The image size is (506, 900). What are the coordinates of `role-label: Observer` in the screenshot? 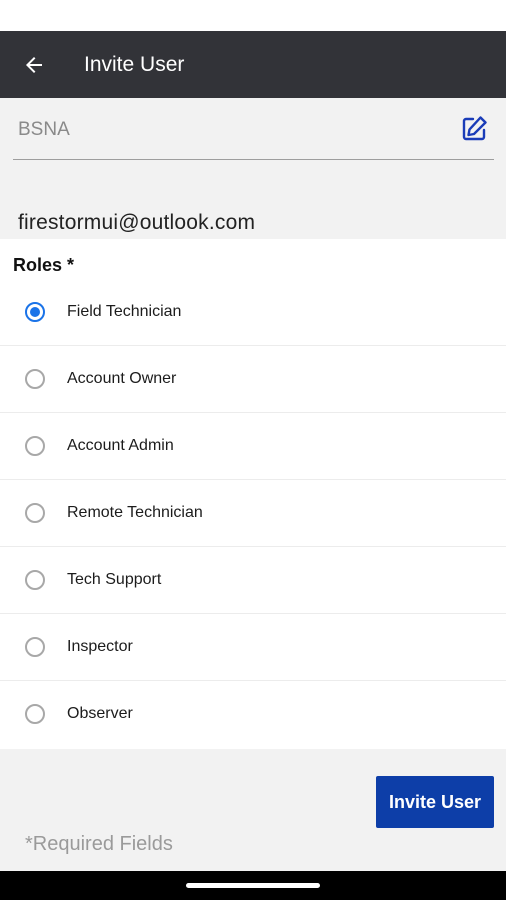 It's located at (100, 713).